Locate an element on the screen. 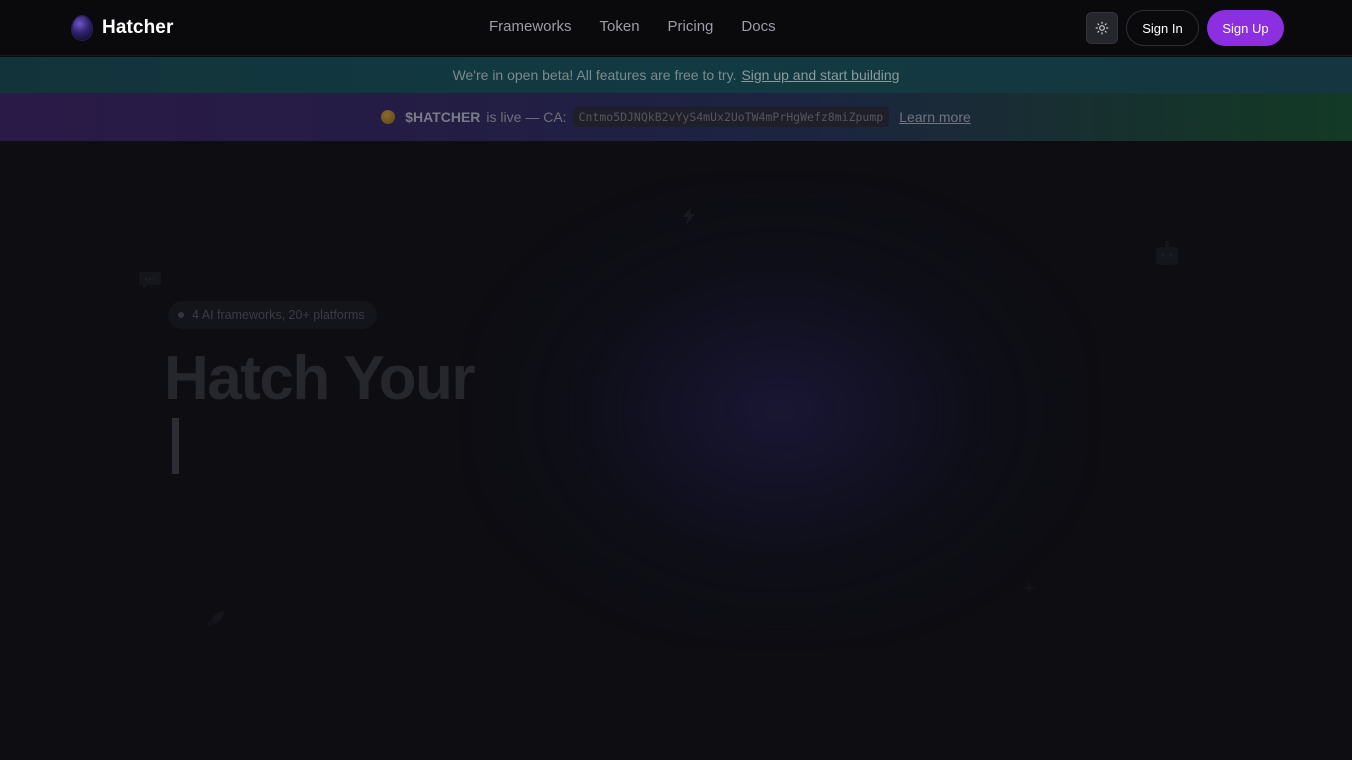  nav-link-token: Token is located at coordinates (620, 26).